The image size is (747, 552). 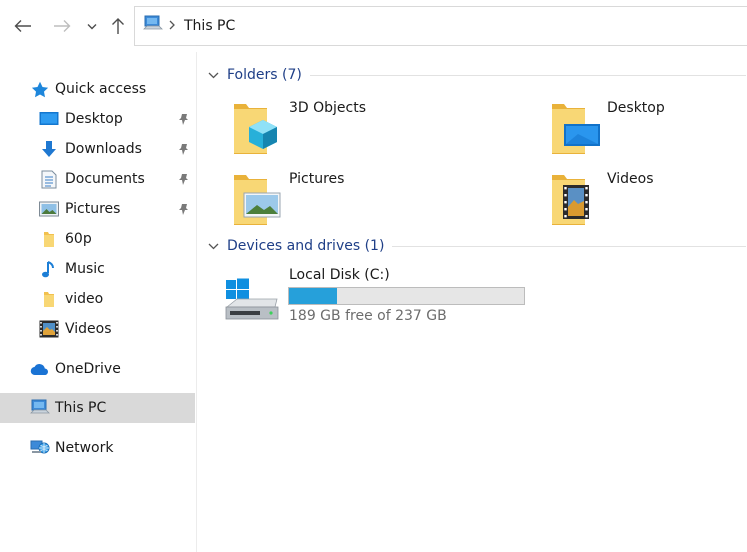 I want to click on sidebar-item-onedrive: OneDrive, so click(x=97, y=369).